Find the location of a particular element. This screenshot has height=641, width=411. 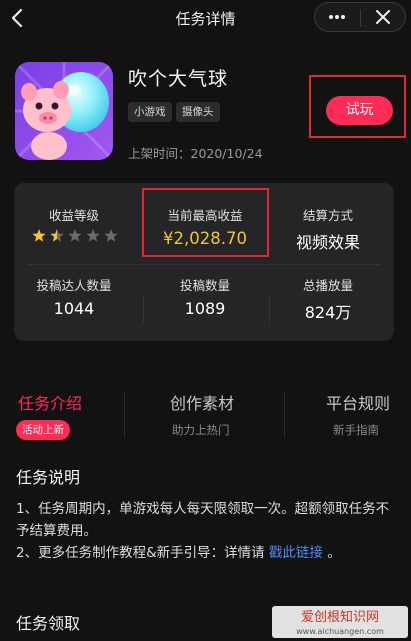

tab-creative-material: 创作素材 is located at coordinates (202, 402).